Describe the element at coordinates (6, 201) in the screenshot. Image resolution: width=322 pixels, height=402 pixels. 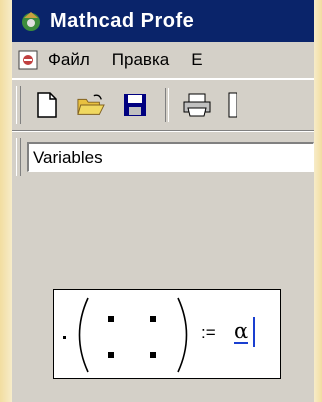
I see `background-left` at that location.